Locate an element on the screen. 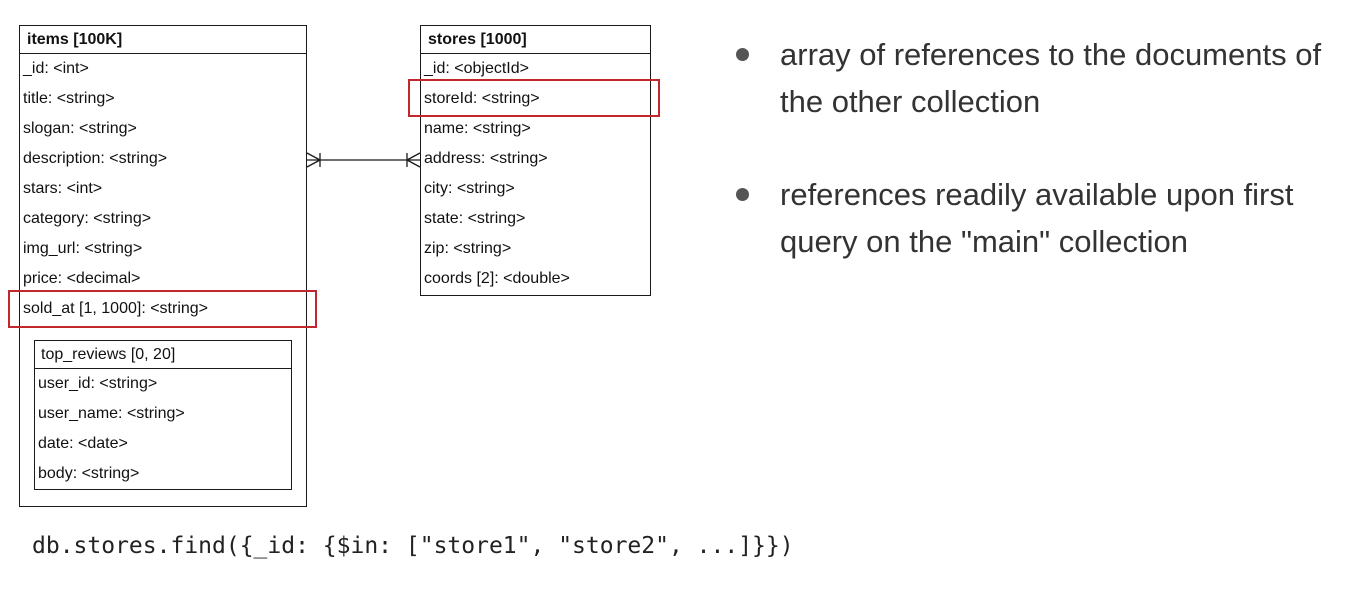  reviews-field-body: body: <string> is located at coordinates (89, 473).